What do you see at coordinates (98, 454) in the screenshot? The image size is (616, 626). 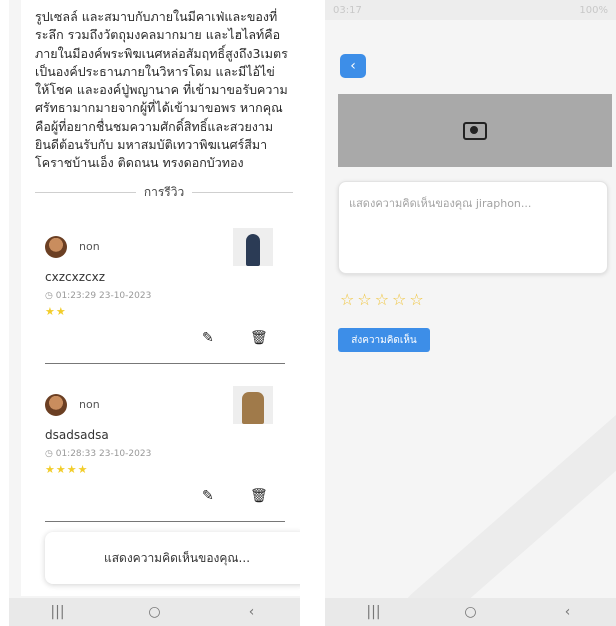 I see `review-timestamp: ◷ 01:28:33 23-10-2023` at bounding box center [98, 454].